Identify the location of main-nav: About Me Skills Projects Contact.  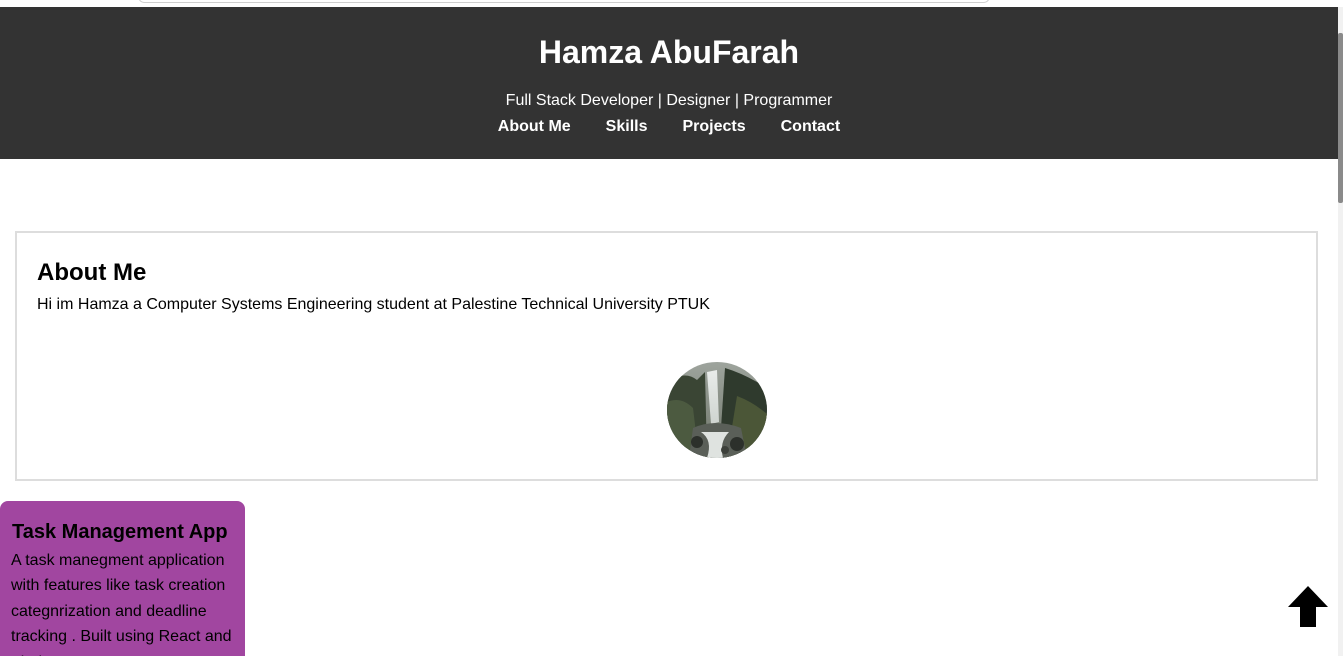
(669, 126).